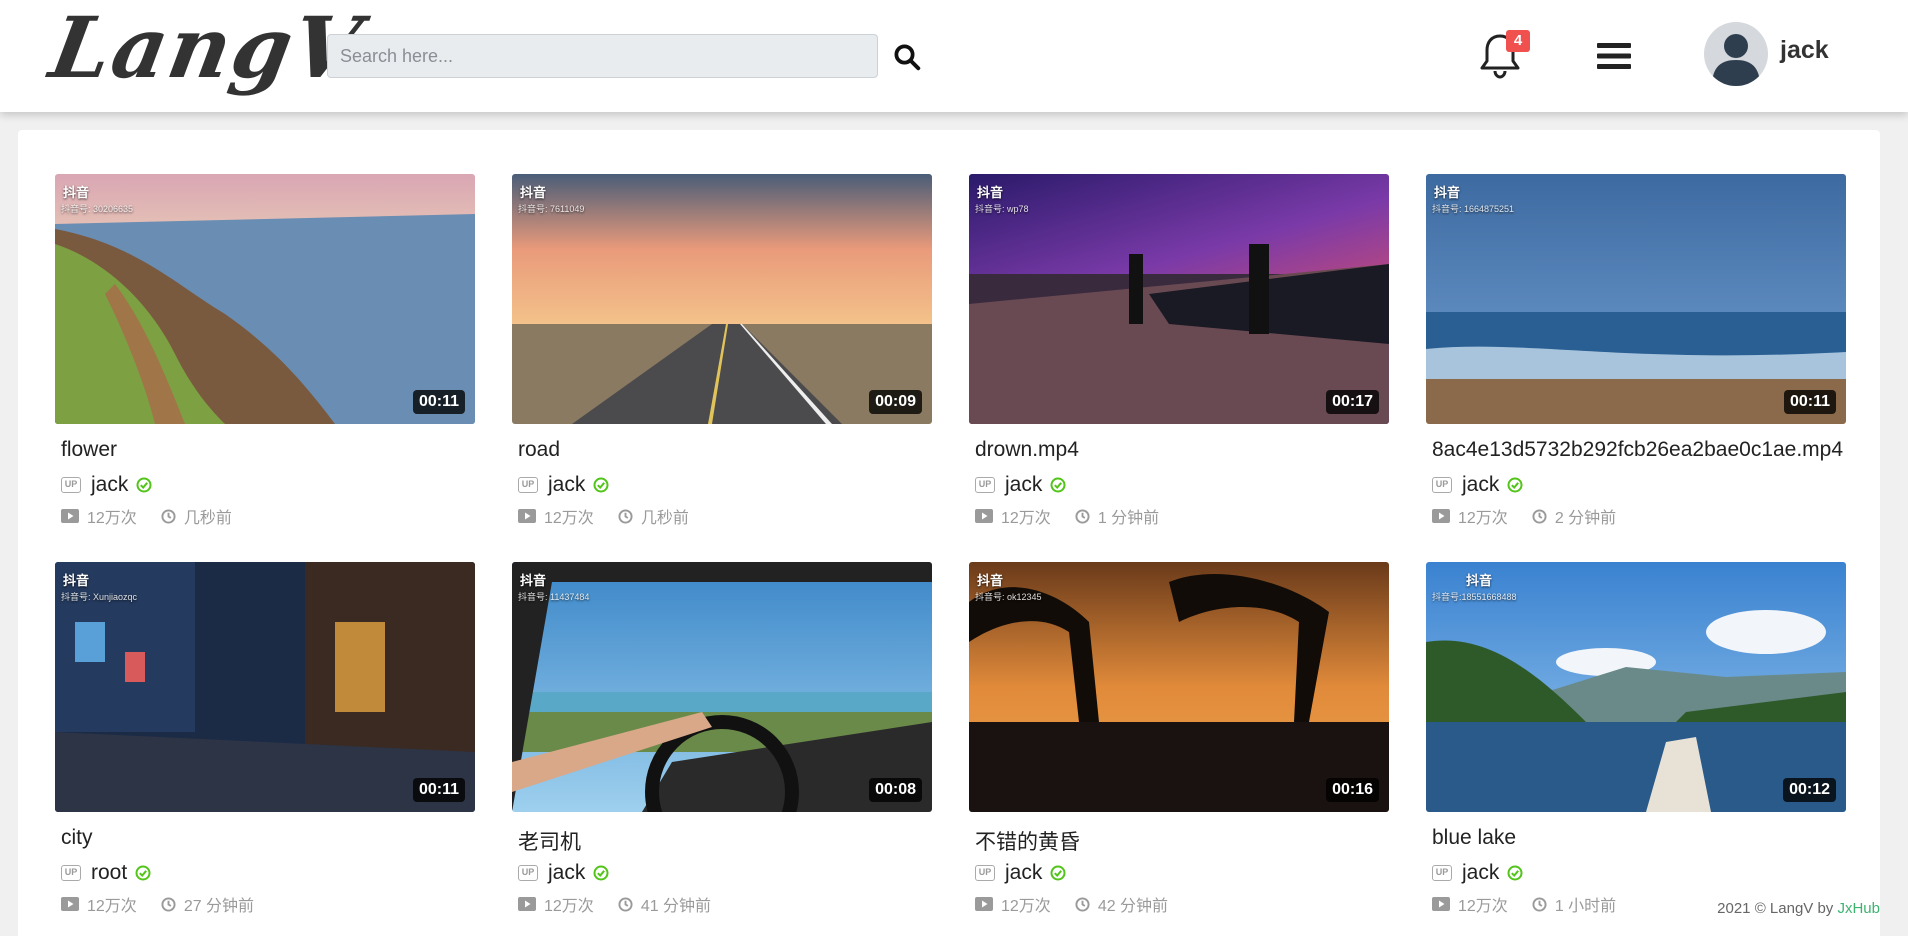 The image size is (1908, 936). I want to click on video-thumbnail: 抖音 抖音号: wp78 00:17, so click(1179, 299).